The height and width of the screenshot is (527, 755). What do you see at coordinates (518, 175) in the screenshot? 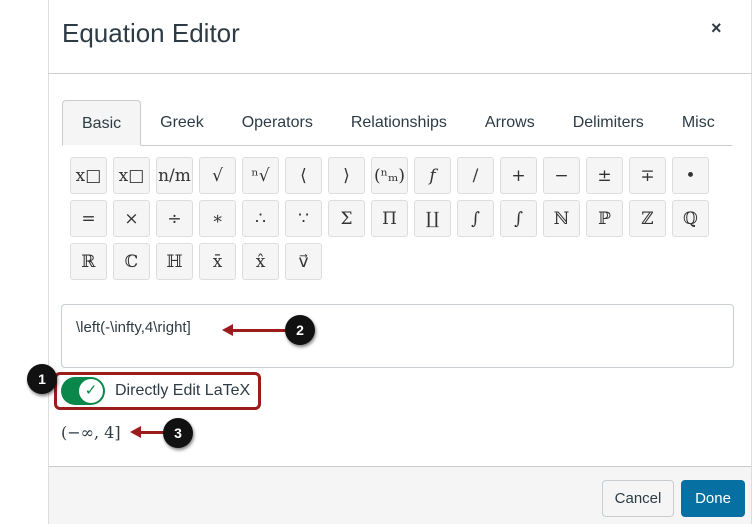
I see `symbol-button: +` at bounding box center [518, 175].